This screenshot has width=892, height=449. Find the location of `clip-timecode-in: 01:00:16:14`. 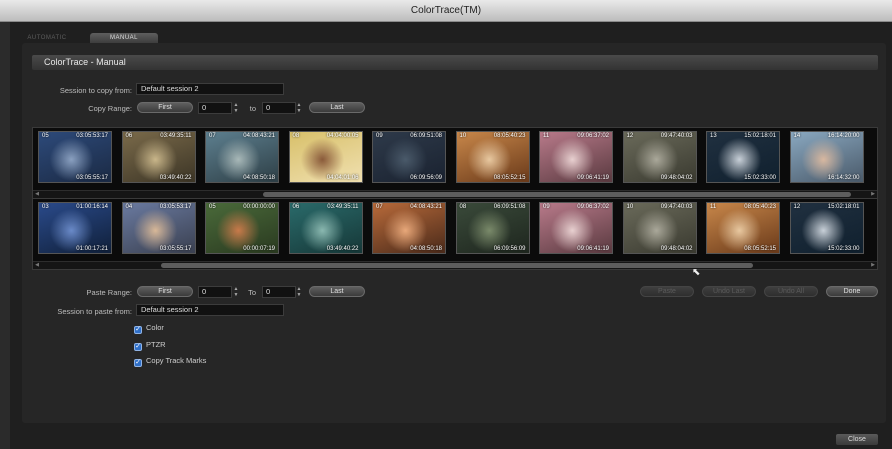

clip-timecode-in: 01:00:16:14 is located at coordinates (92, 207).